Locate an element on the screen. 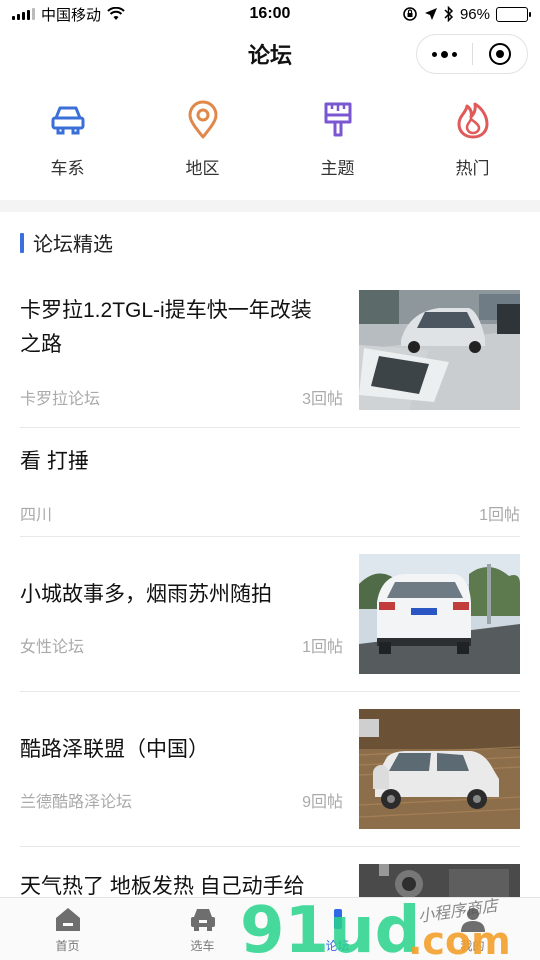  tab-label: 论坛 is located at coordinates (337, 946).